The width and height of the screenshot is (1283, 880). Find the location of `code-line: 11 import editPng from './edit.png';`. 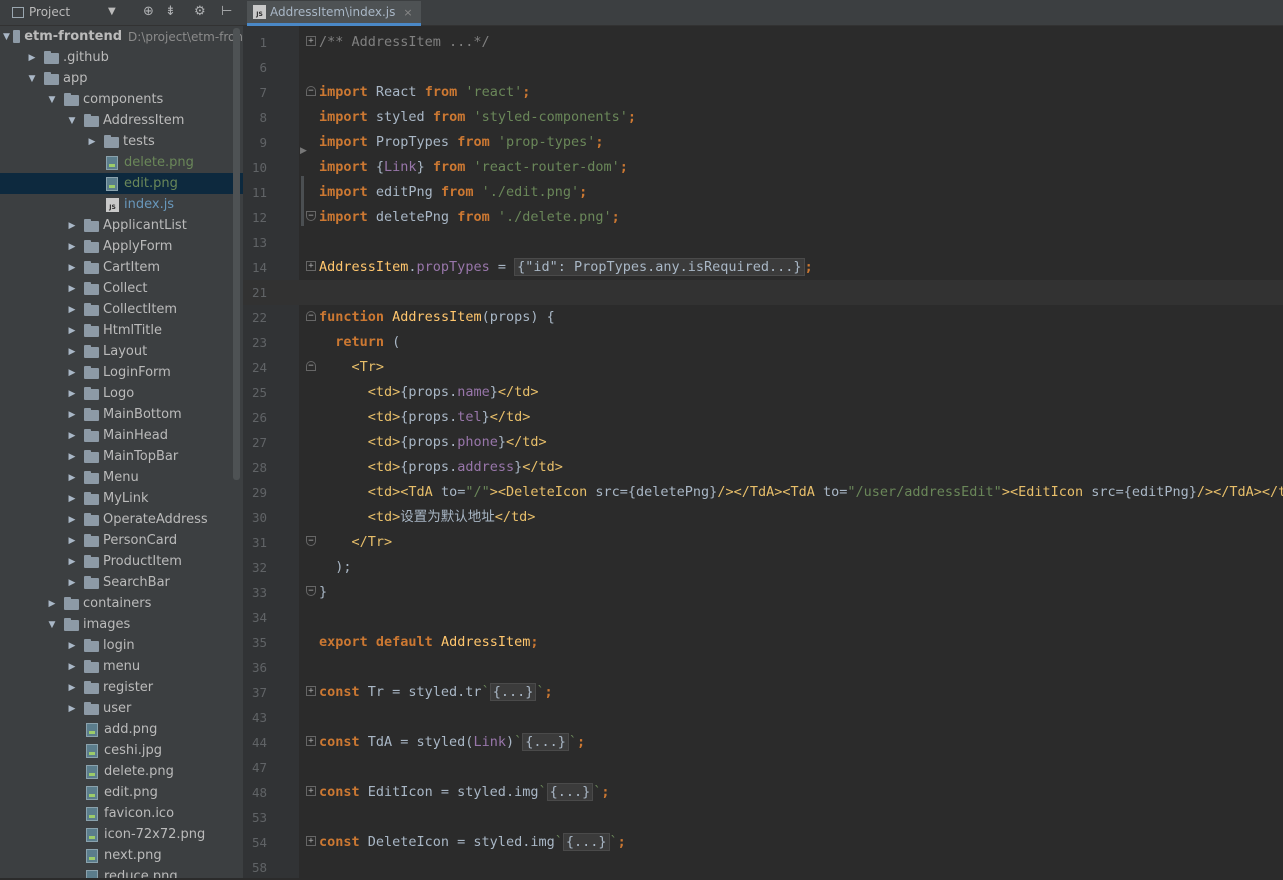

code-line: 11 import editPng from './edit.png'; is located at coordinates (763, 192).